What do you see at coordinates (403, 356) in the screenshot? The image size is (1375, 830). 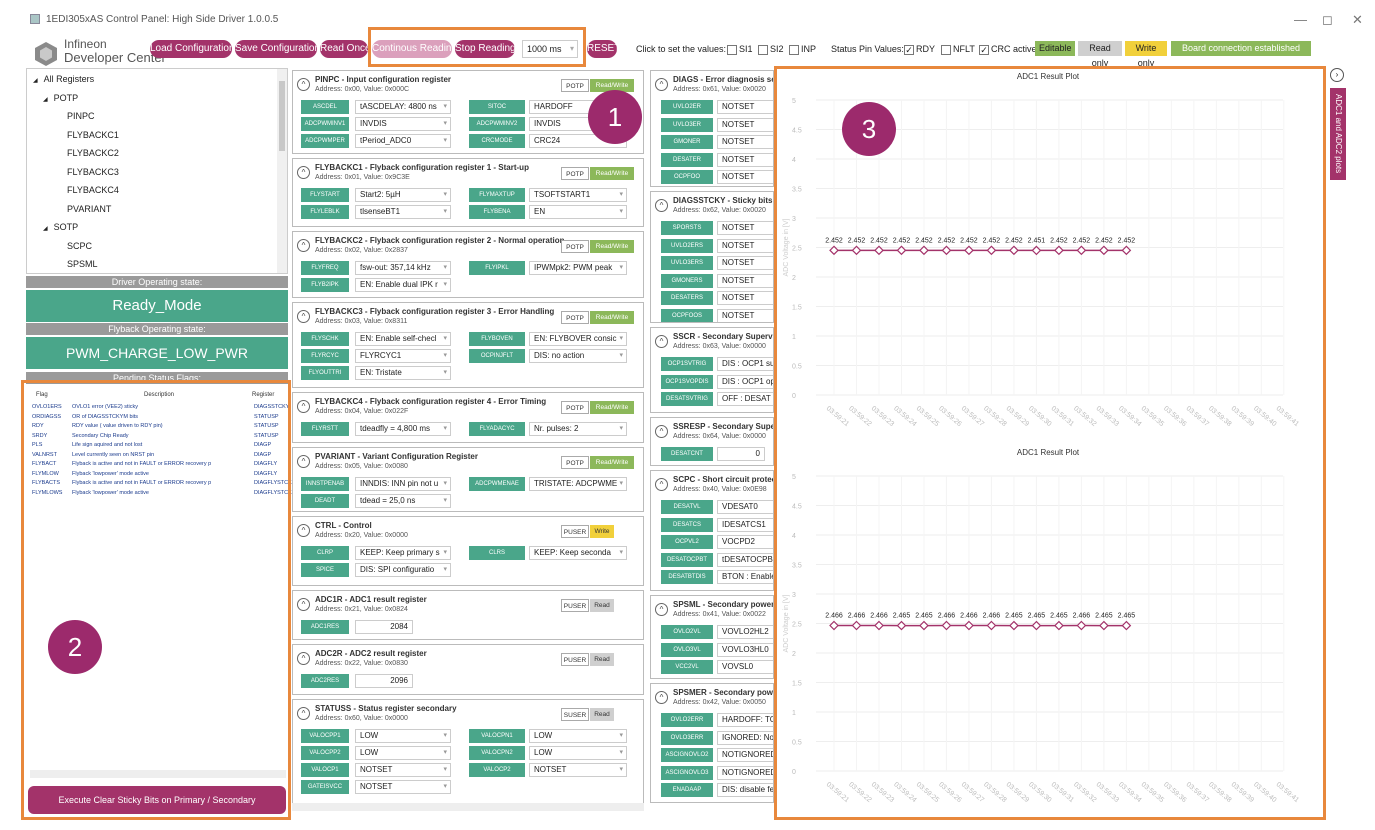 I see `field-value-select: FLYRCYC1 ▾` at bounding box center [403, 356].